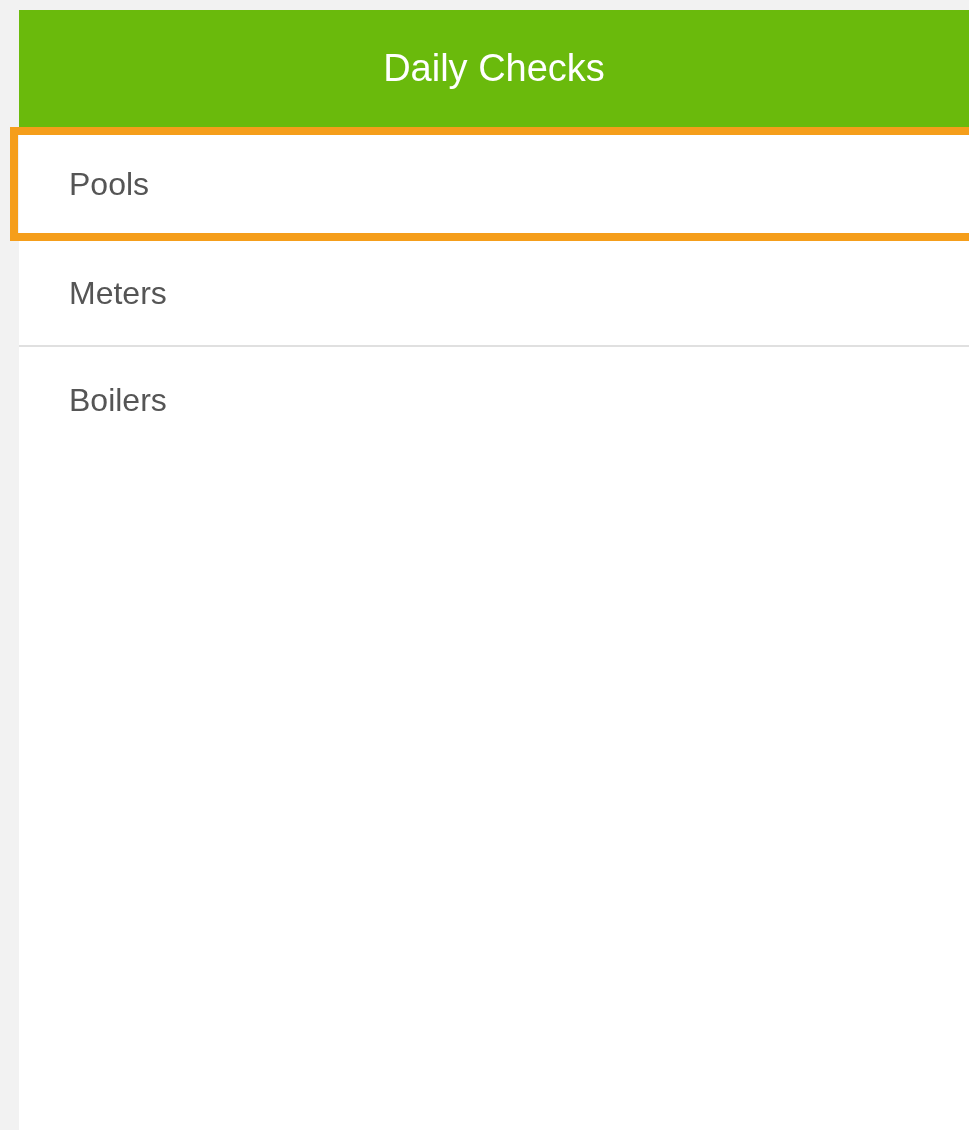 This screenshot has width=969, height=1130. I want to click on list-item: Boilers, so click(494, 400).